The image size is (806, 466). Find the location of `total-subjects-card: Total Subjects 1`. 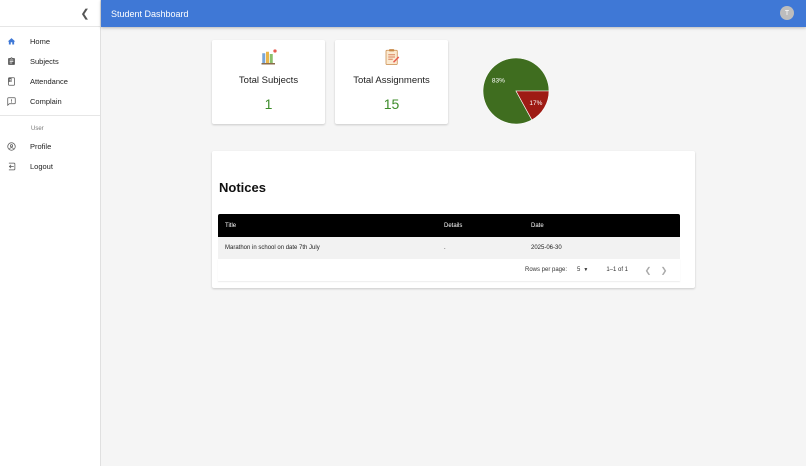

total-subjects-card: Total Subjects 1 is located at coordinates (268, 82).